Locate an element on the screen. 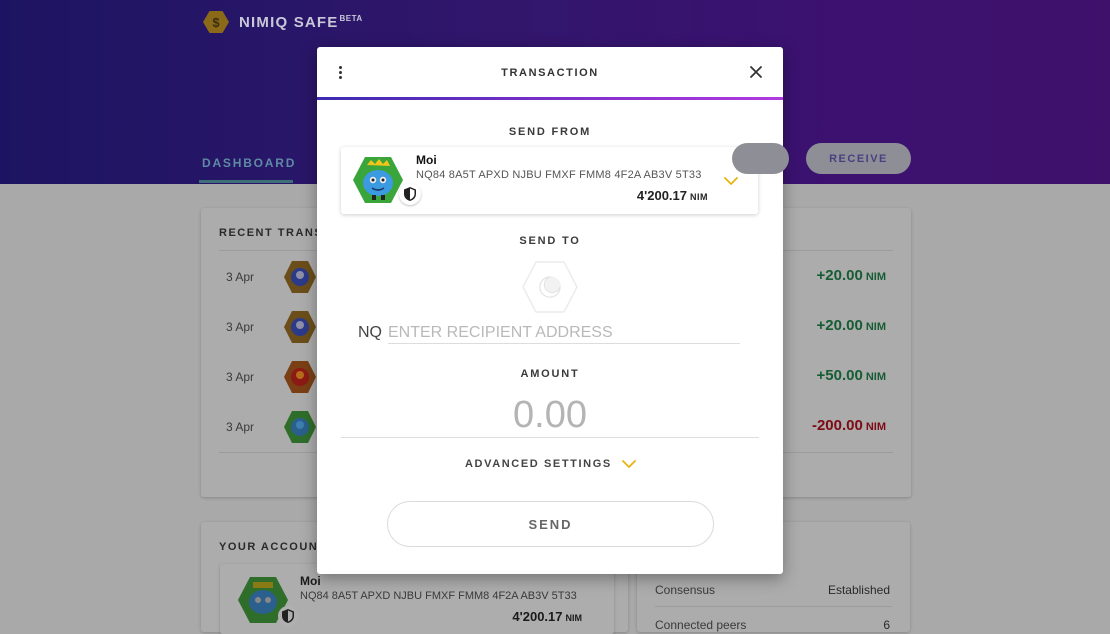 Image resolution: width=1110 pixels, height=634 pixels. modal-header: TRANSACTION is located at coordinates (550, 72).